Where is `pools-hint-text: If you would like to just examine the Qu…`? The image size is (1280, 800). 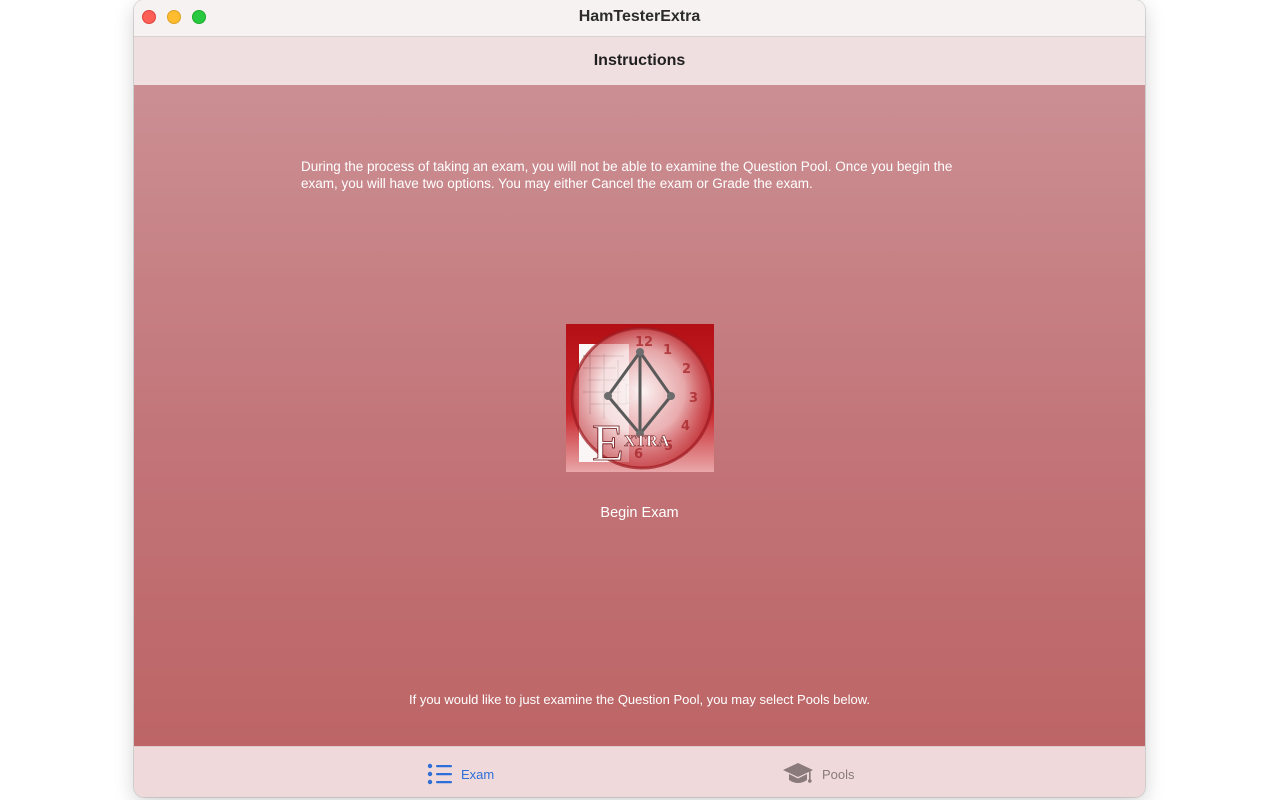
pools-hint-text: If you would like to just examine the Qu… is located at coordinates (639, 699).